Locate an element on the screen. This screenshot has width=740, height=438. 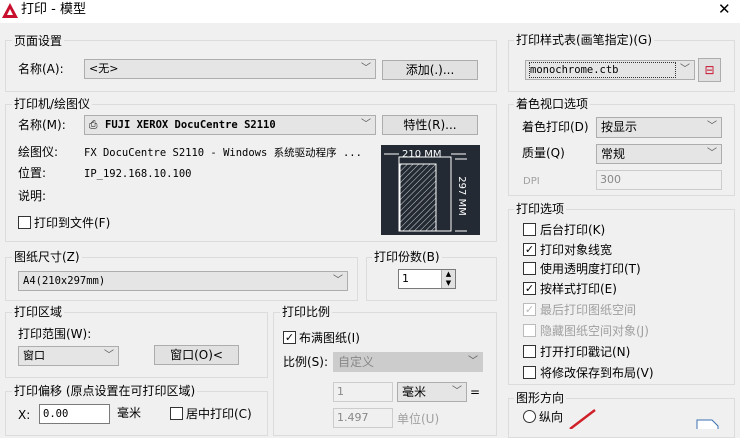
shade-plot-label: 着色打印(D) is located at coordinates (555, 127).